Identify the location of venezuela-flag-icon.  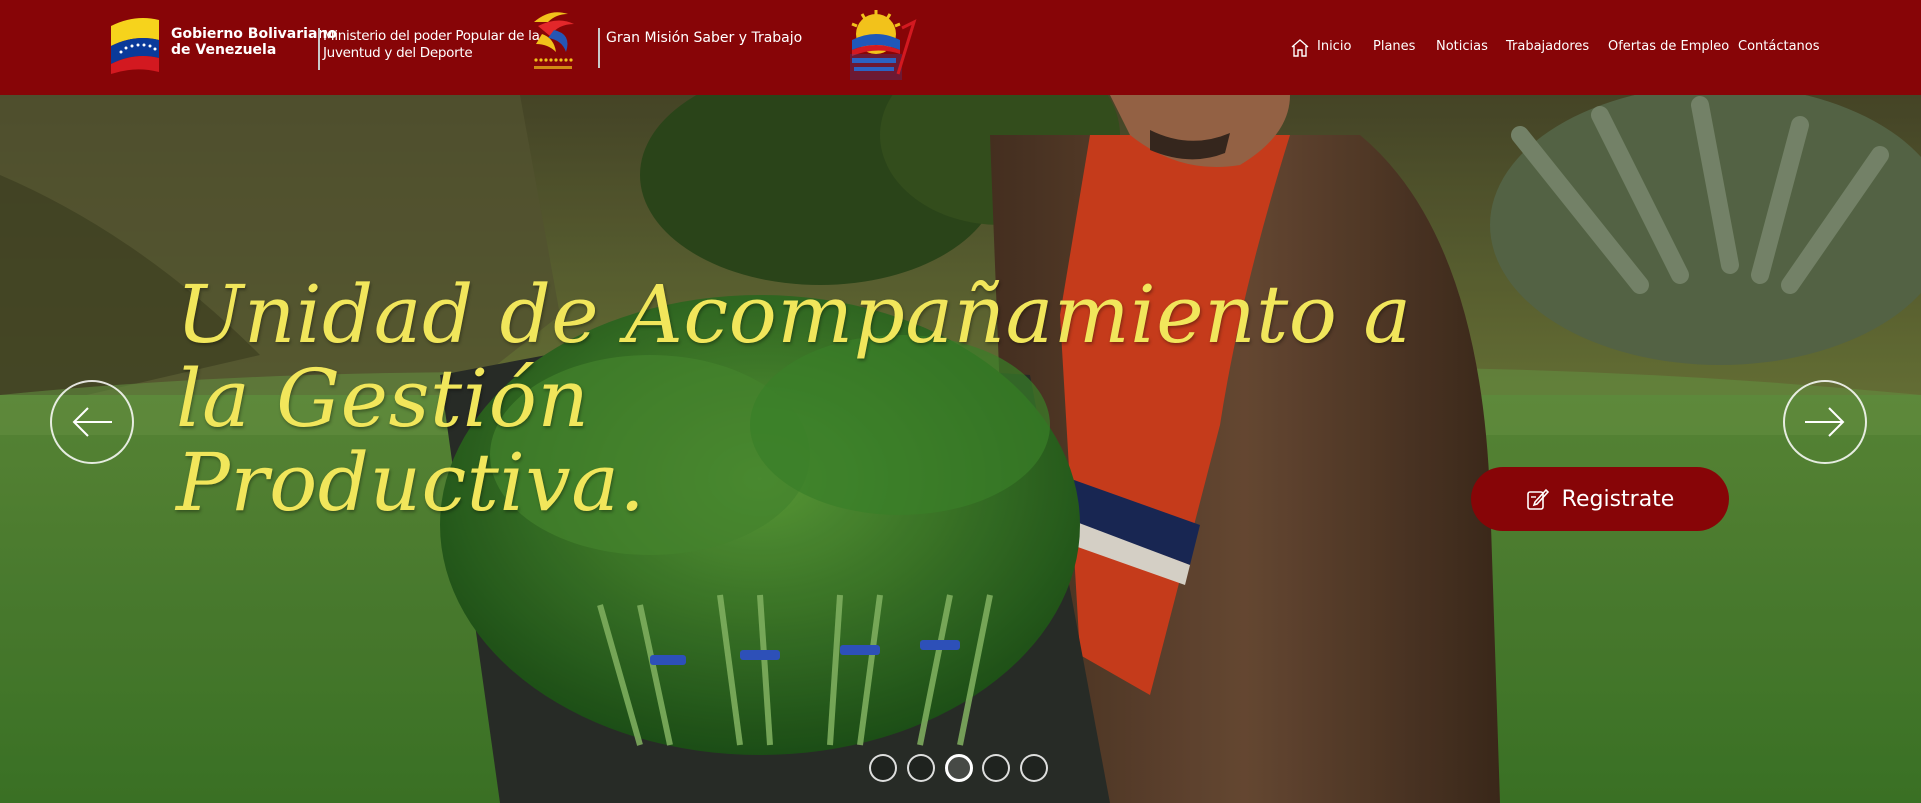
(135, 46).